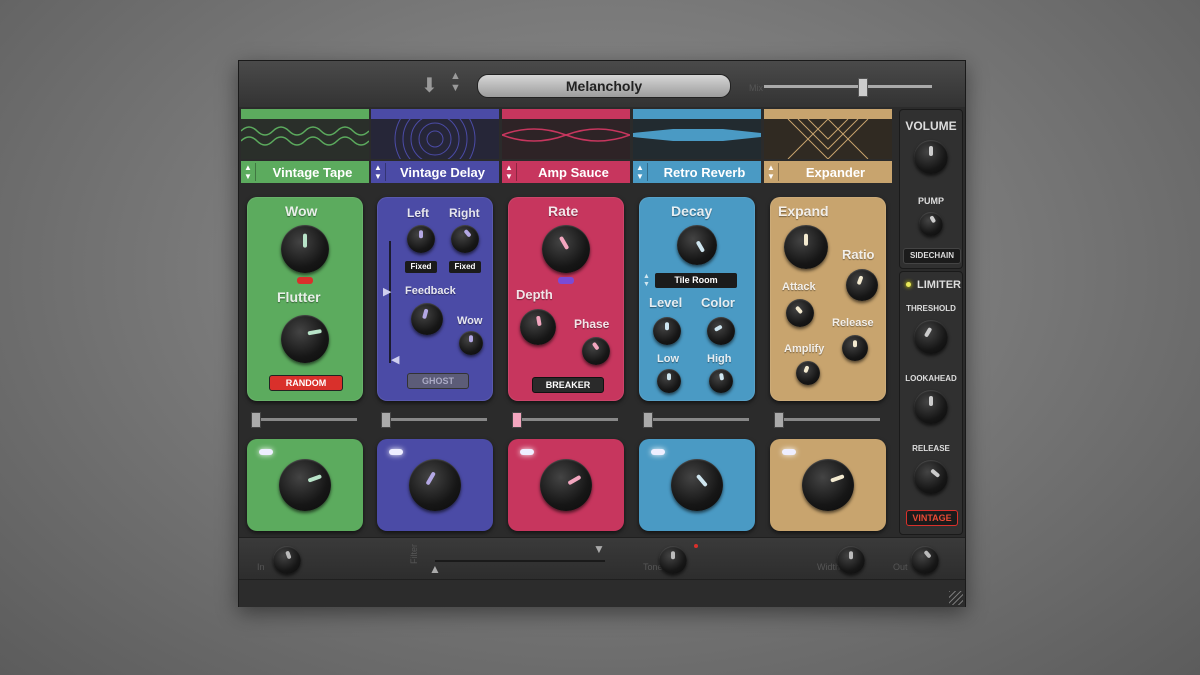 The image size is (1200, 675). Describe the element at coordinates (925, 560) in the screenshot. I see `output-knob` at that location.